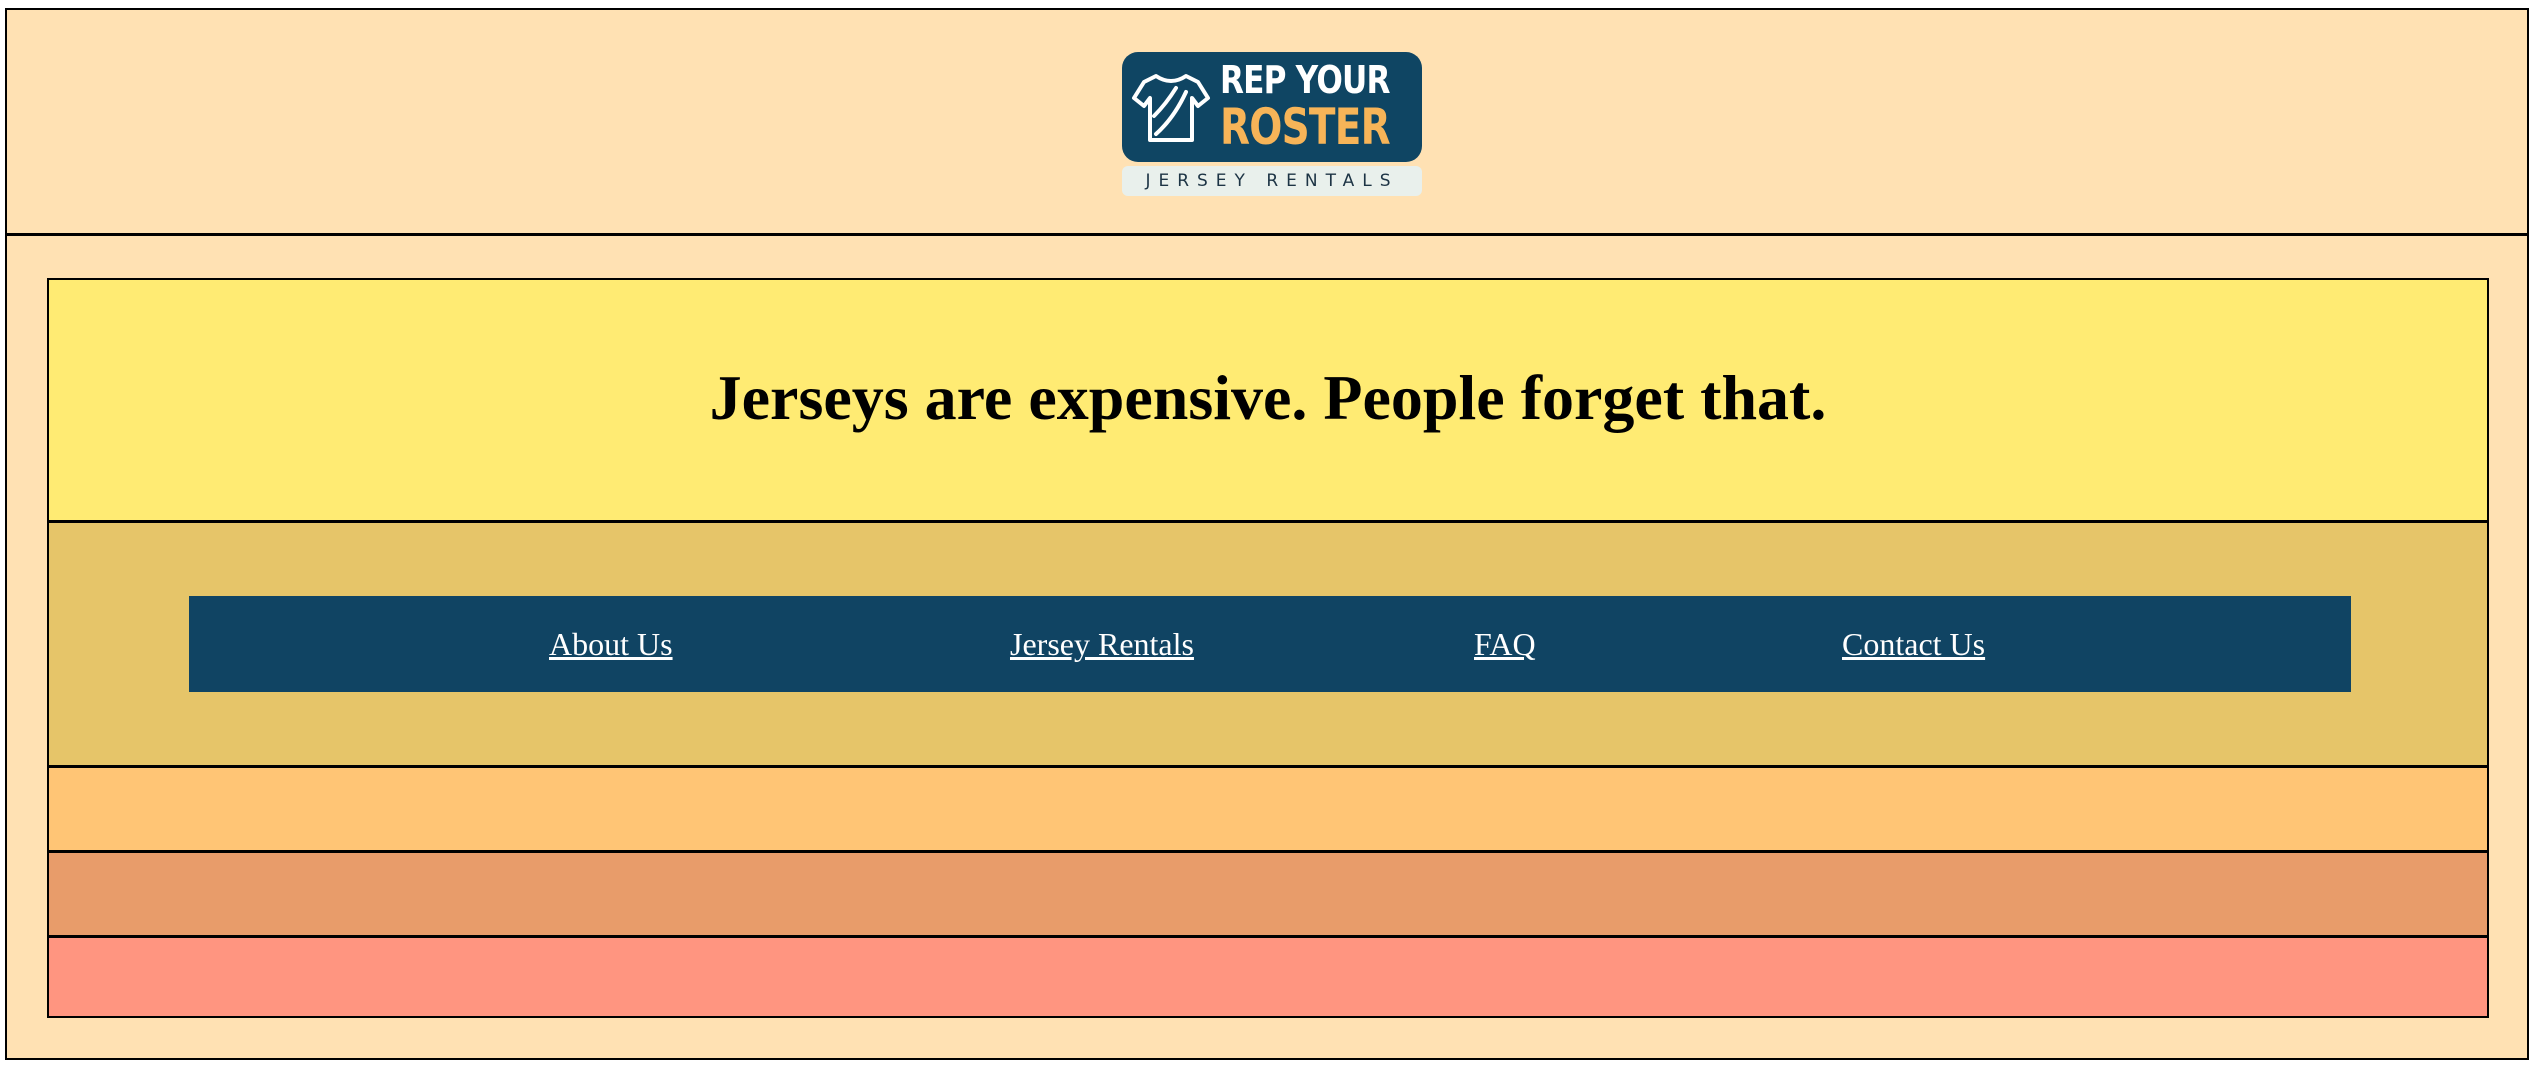 This screenshot has width=2534, height=1070. Describe the element at coordinates (1305, 127) in the screenshot. I see `logo-text-main: ROSTER` at that location.